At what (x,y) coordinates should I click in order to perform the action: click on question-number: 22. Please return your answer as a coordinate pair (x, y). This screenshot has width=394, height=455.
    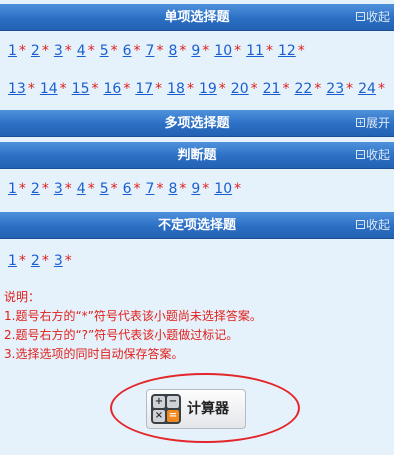
    Looking at the image, I should click on (303, 89).